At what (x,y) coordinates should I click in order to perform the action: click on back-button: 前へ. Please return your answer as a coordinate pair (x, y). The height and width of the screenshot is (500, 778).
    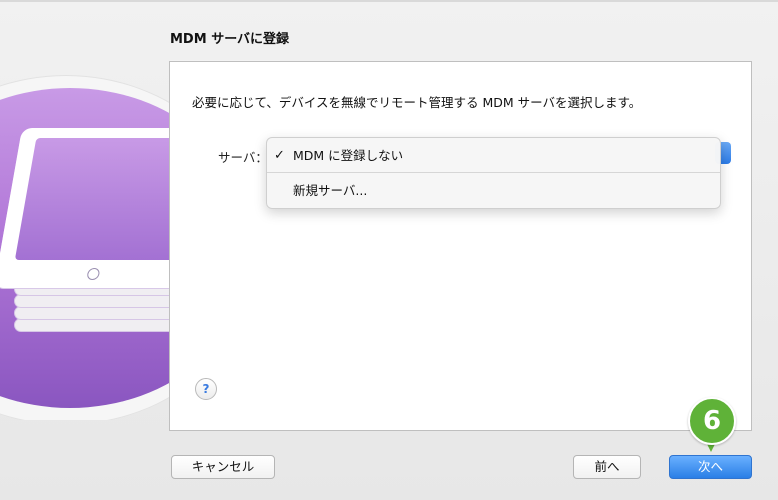
    Looking at the image, I should click on (607, 467).